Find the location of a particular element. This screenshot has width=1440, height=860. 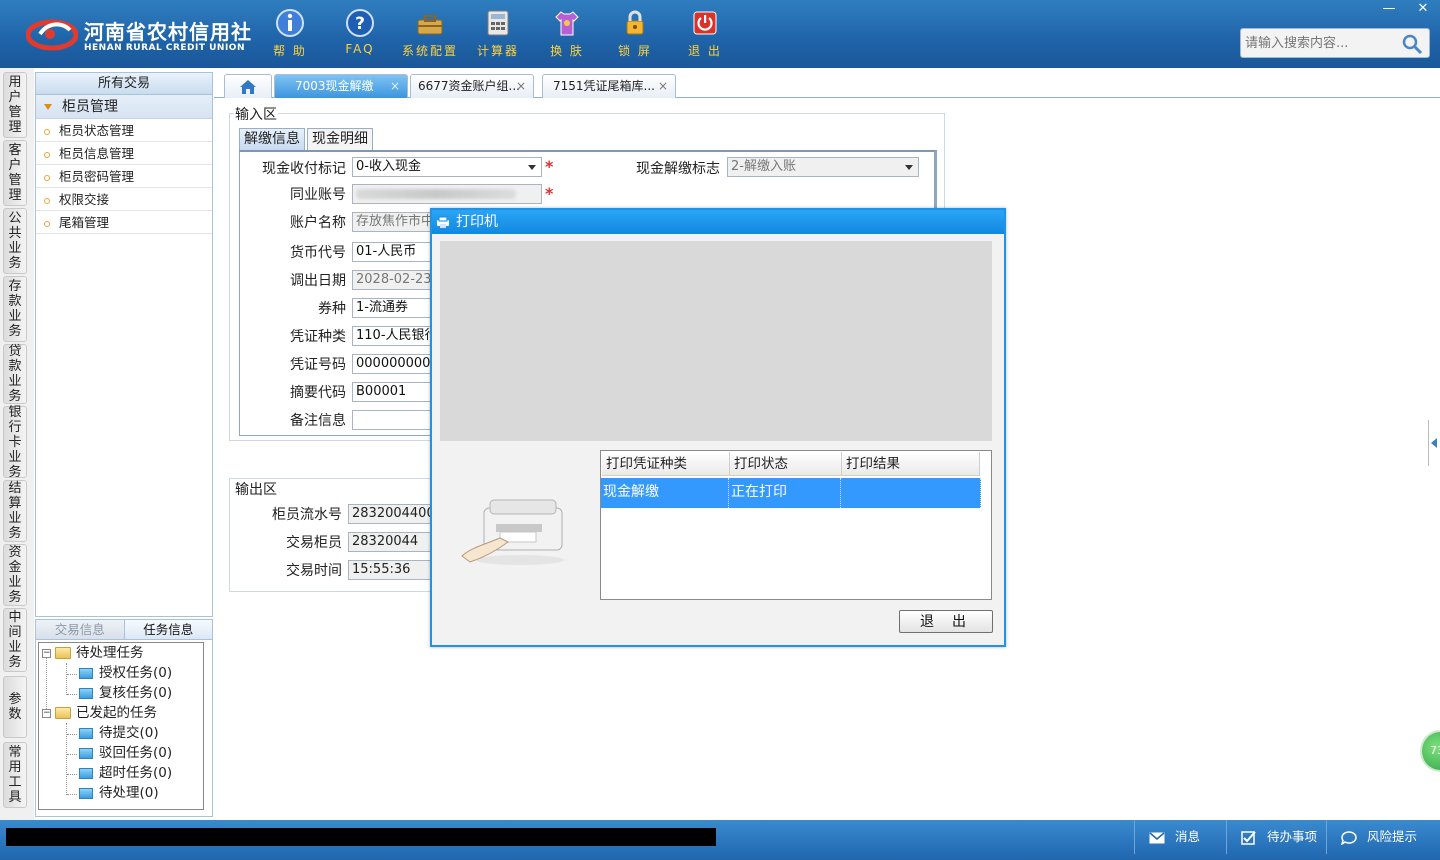

category-label: 银行卡业务 is located at coordinates (15, 442).